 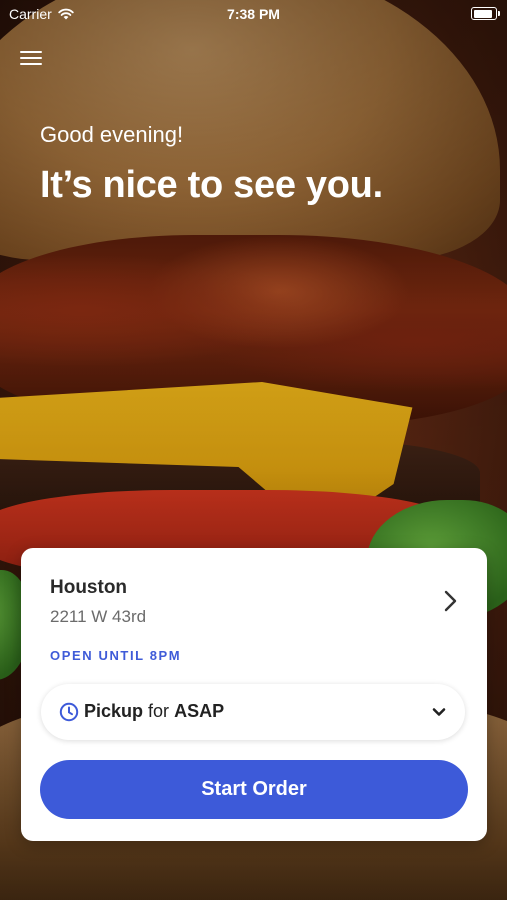 I want to click on status-time: 7:38 PM, so click(x=253, y=14).